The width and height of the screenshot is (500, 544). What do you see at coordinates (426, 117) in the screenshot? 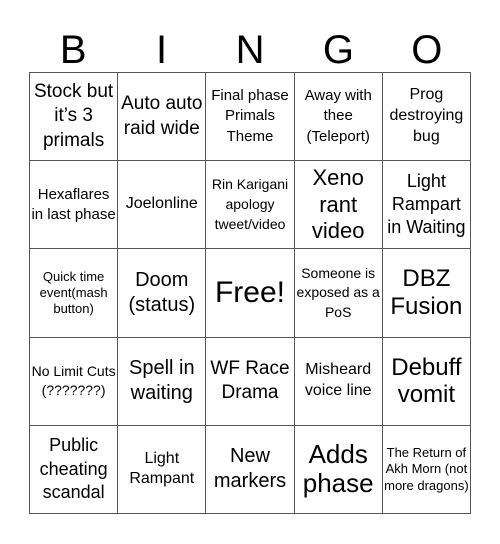
I see `bingo-cell: Prog destroying bug` at bounding box center [426, 117].